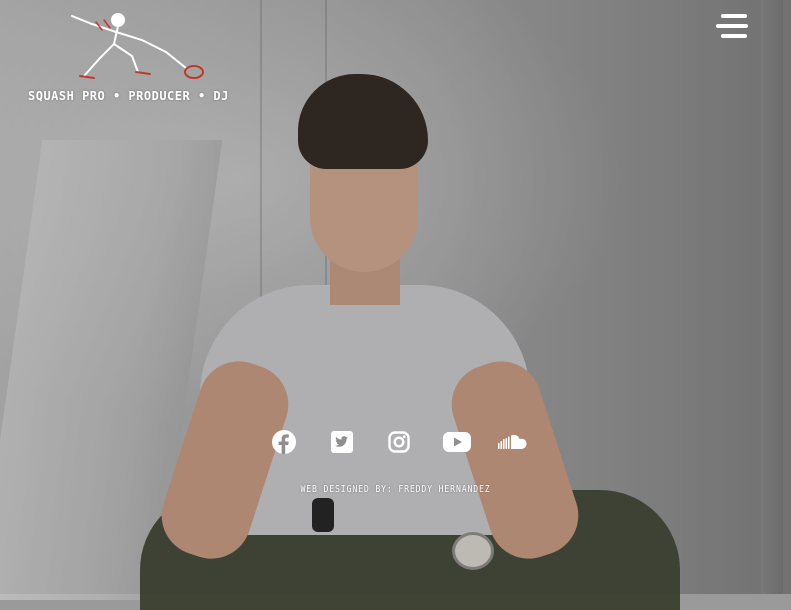 This screenshot has height=610, width=791. I want to click on squash-player-logo-icon, so click(137, 46).